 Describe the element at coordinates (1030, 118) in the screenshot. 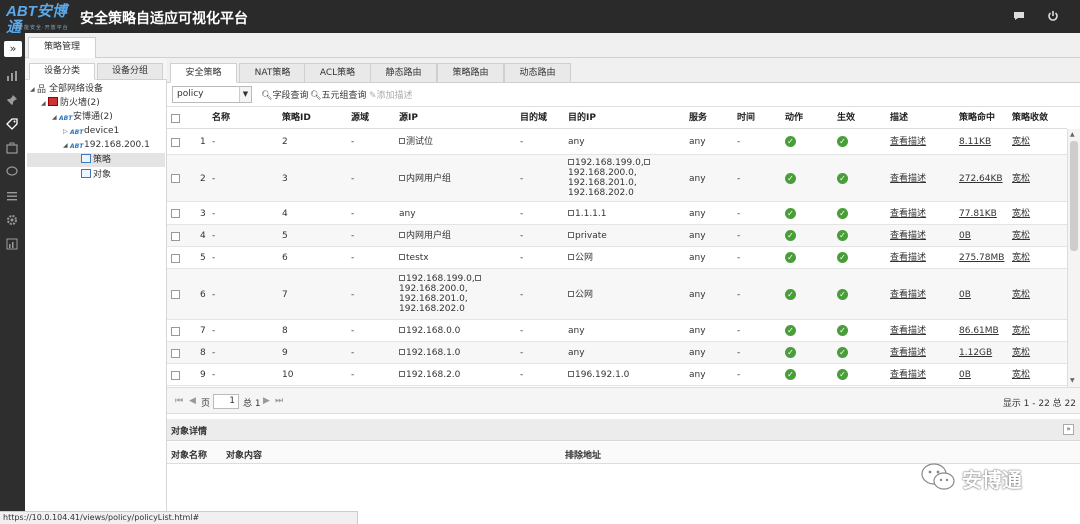

I see `col-tighten: 策略收敛` at that location.